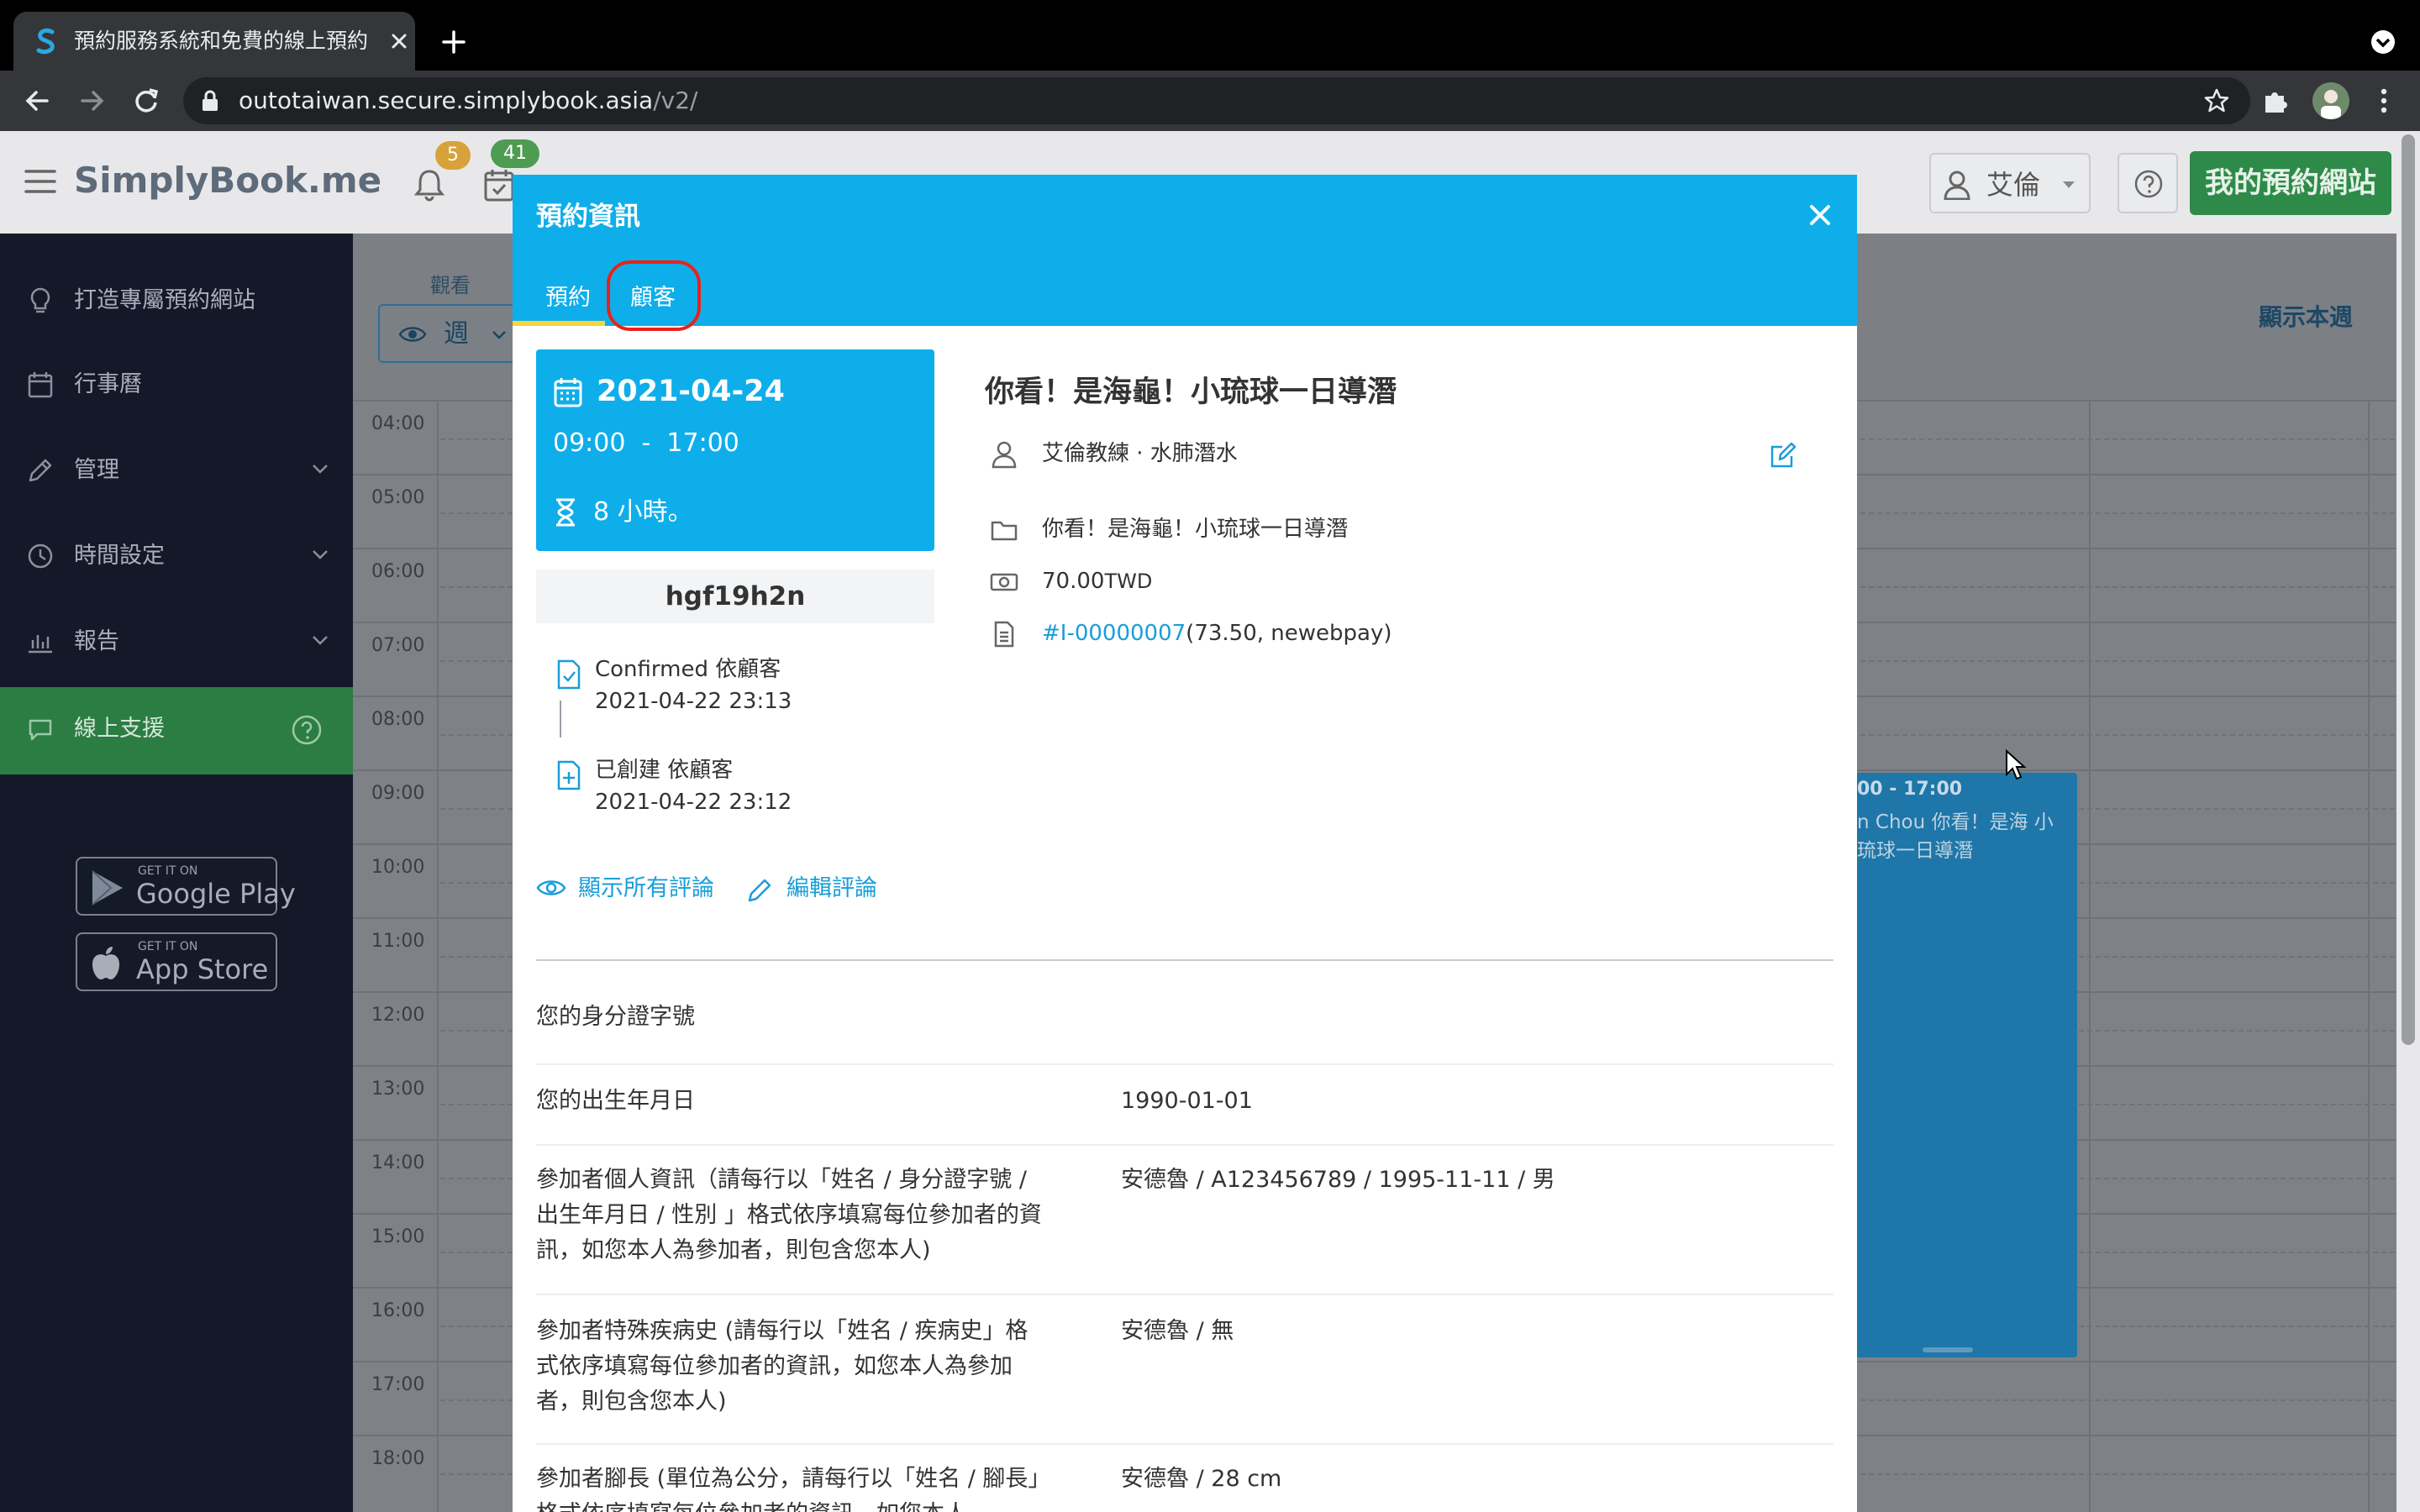 The height and width of the screenshot is (1512, 2420). I want to click on highlight-circle, so click(654, 295).